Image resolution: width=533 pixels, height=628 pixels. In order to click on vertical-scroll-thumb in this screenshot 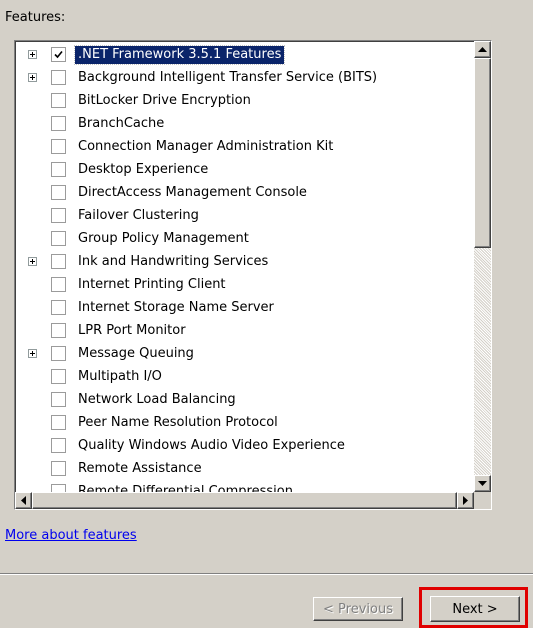, I will do `click(482, 153)`.